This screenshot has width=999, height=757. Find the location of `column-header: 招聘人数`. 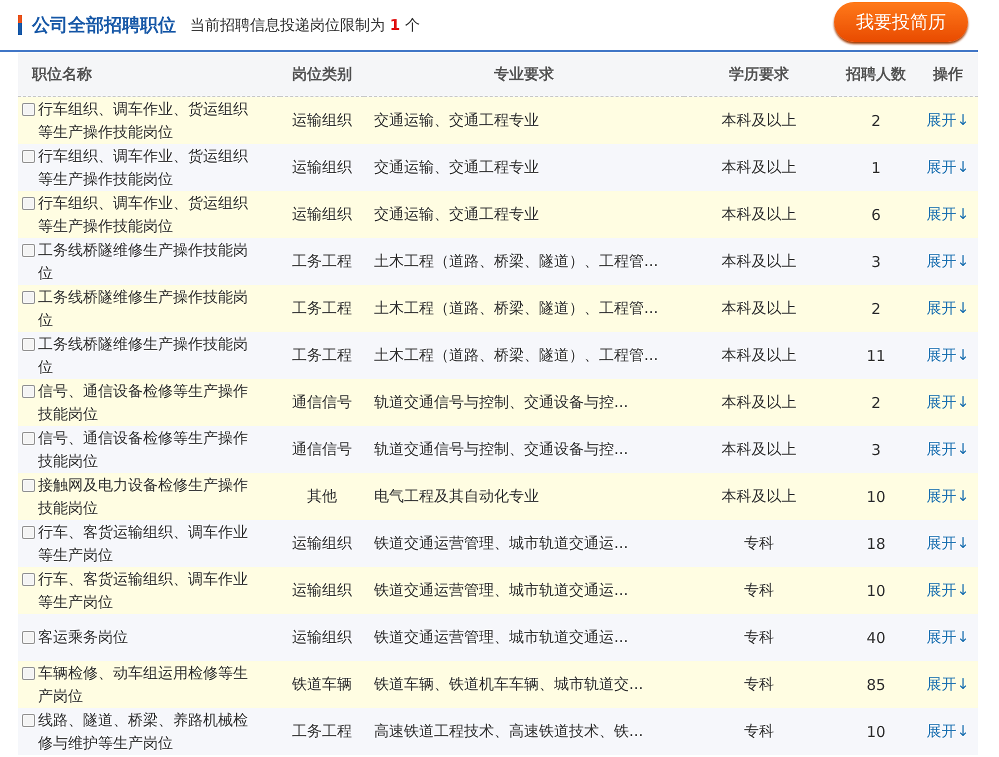

column-header: 招聘人数 is located at coordinates (876, 73).